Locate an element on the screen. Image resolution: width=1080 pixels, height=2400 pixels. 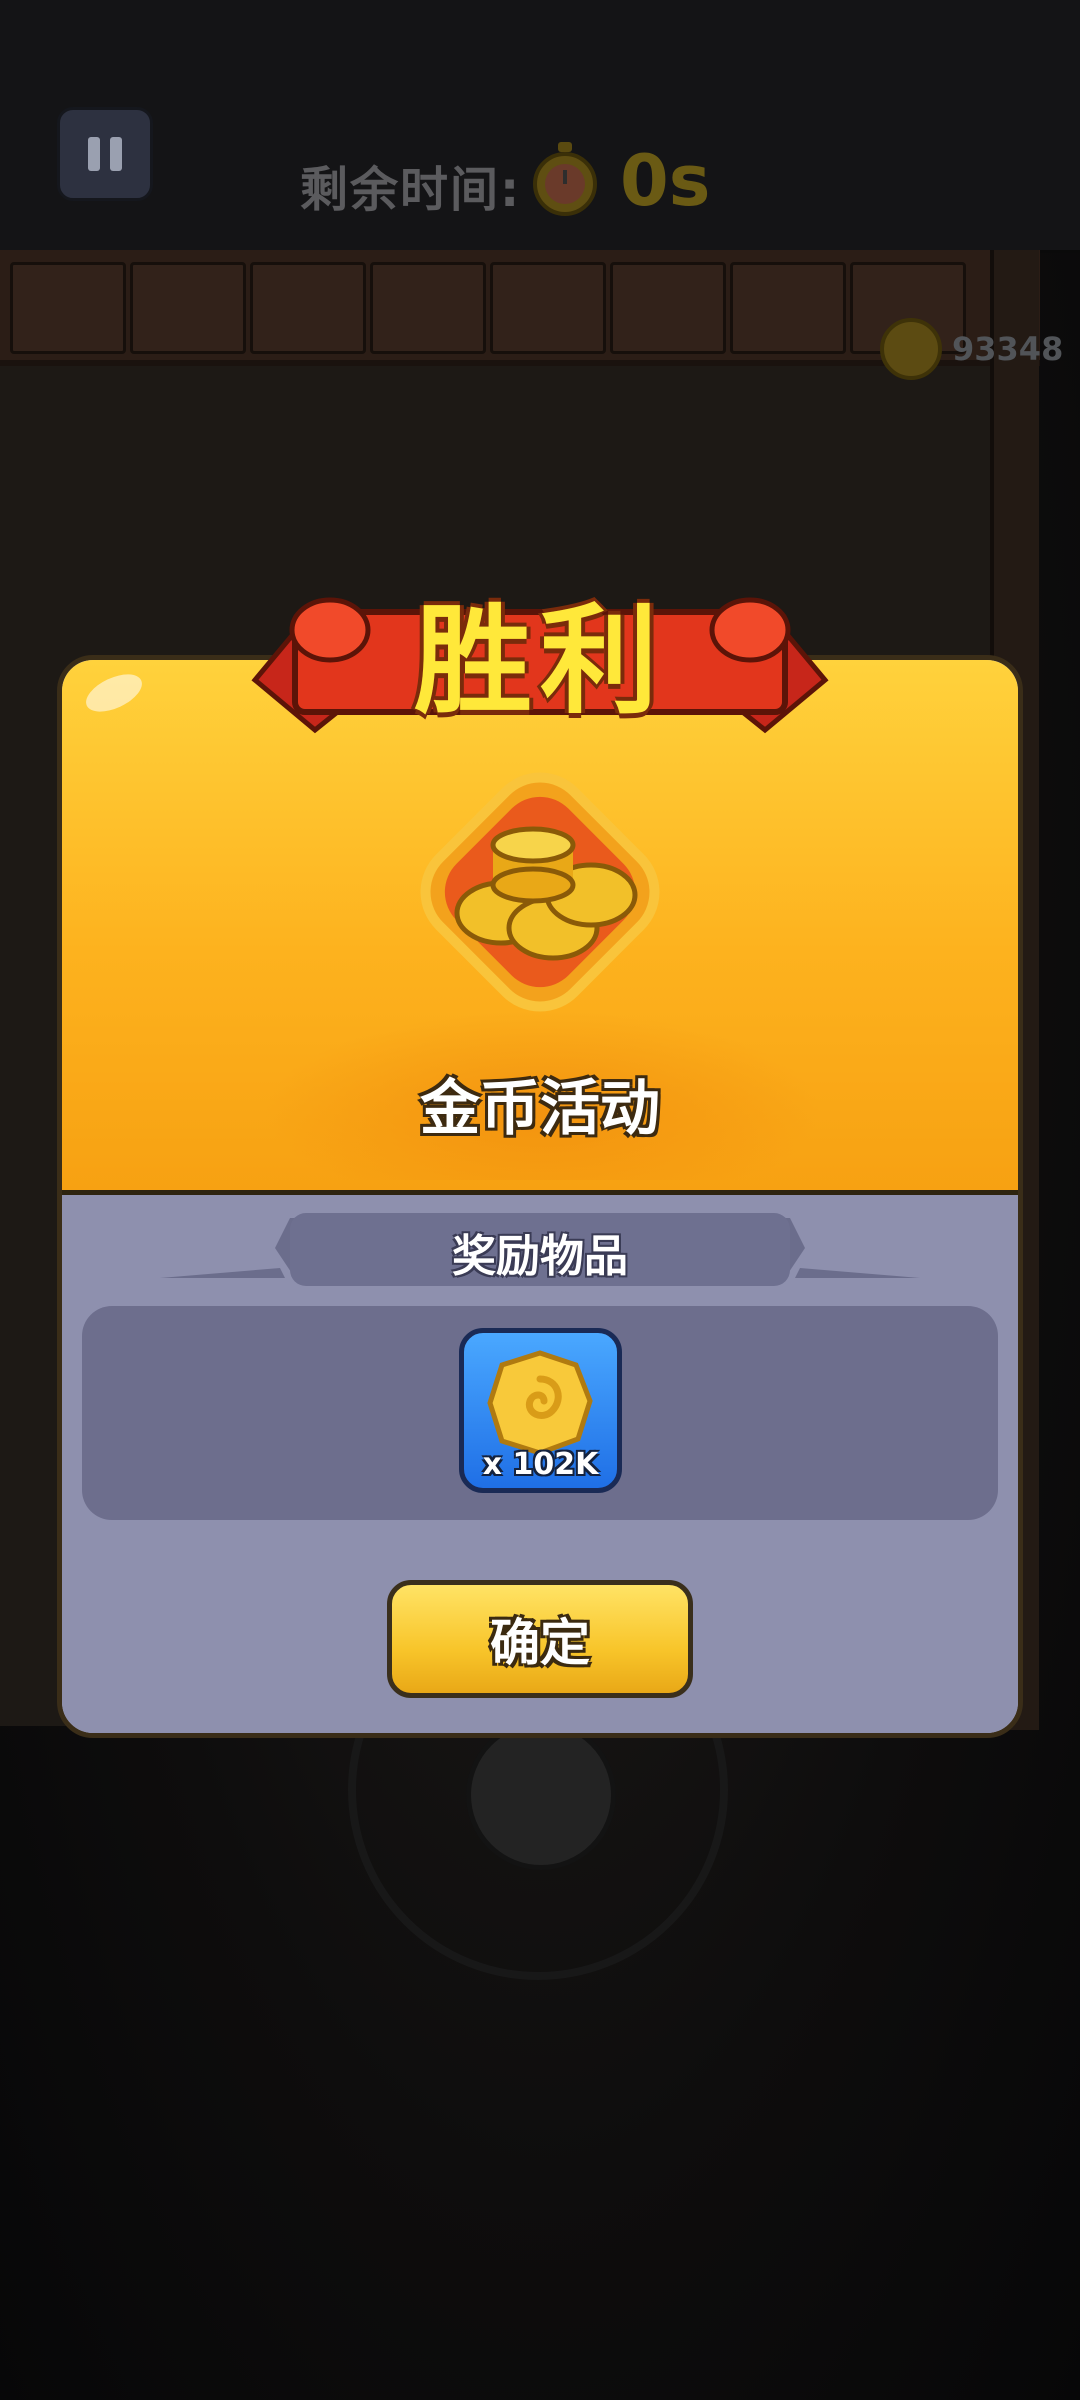
pause-button is located at coordinates (105, 154).